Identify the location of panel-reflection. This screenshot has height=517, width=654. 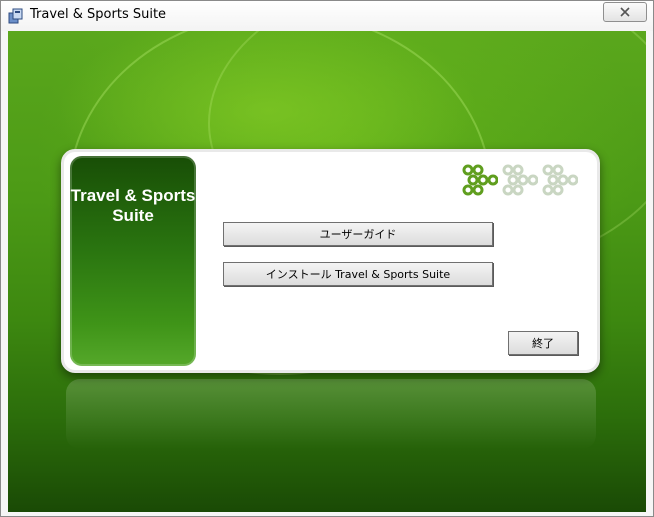
(331, 414).